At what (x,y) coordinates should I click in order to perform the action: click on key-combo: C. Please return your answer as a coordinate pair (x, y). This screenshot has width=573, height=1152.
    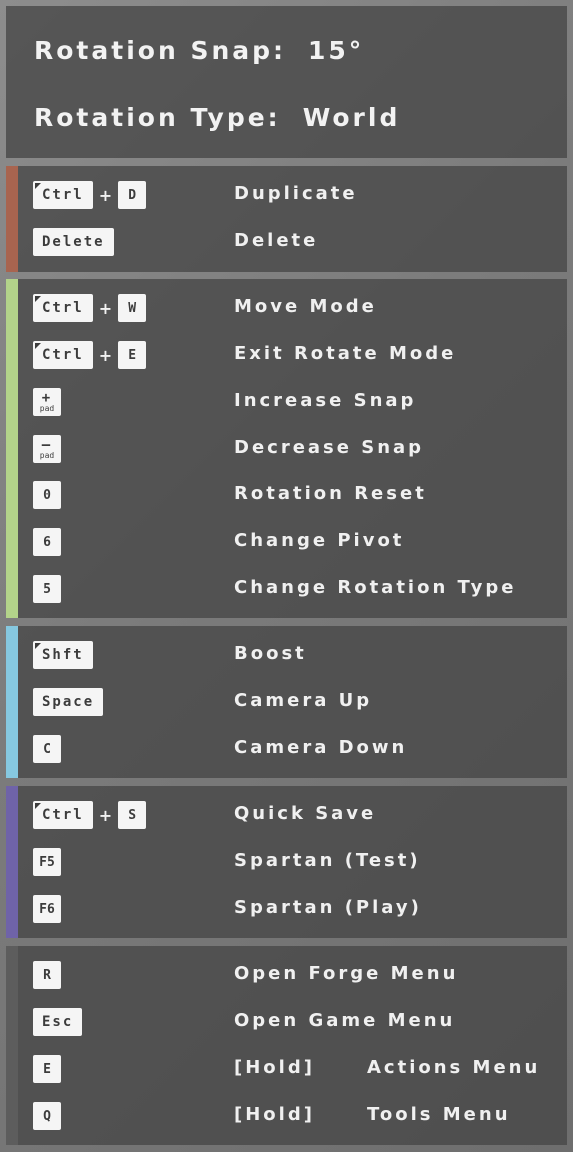
    Looking at the image, I should click on (47, 749).